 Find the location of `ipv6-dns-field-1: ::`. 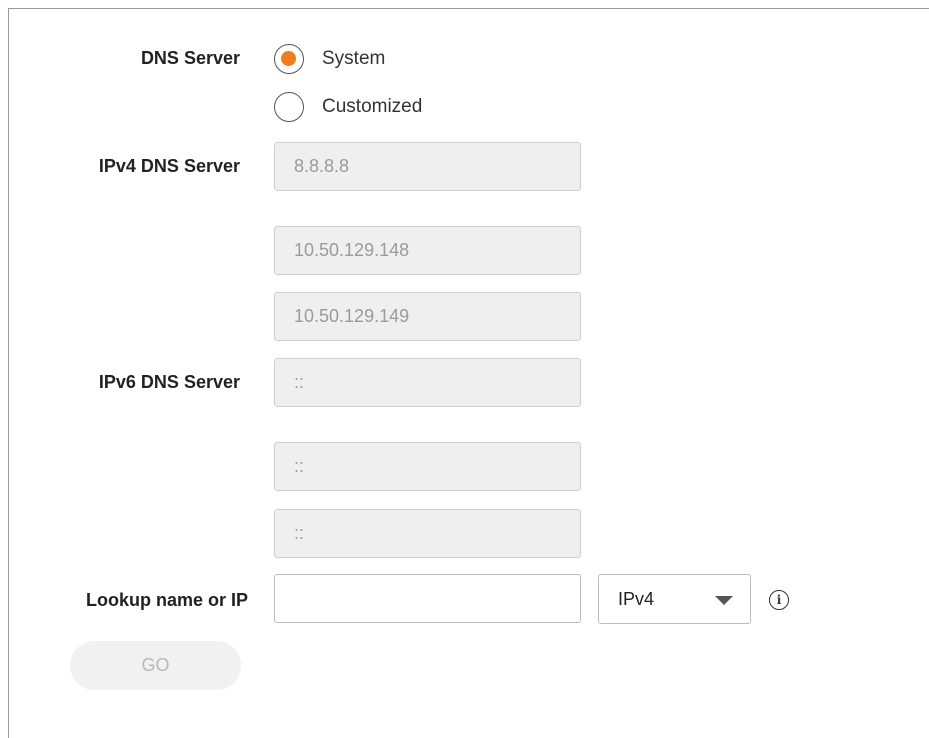

ipv6-dns-field-1: :: is located at coordinates (427, 382).